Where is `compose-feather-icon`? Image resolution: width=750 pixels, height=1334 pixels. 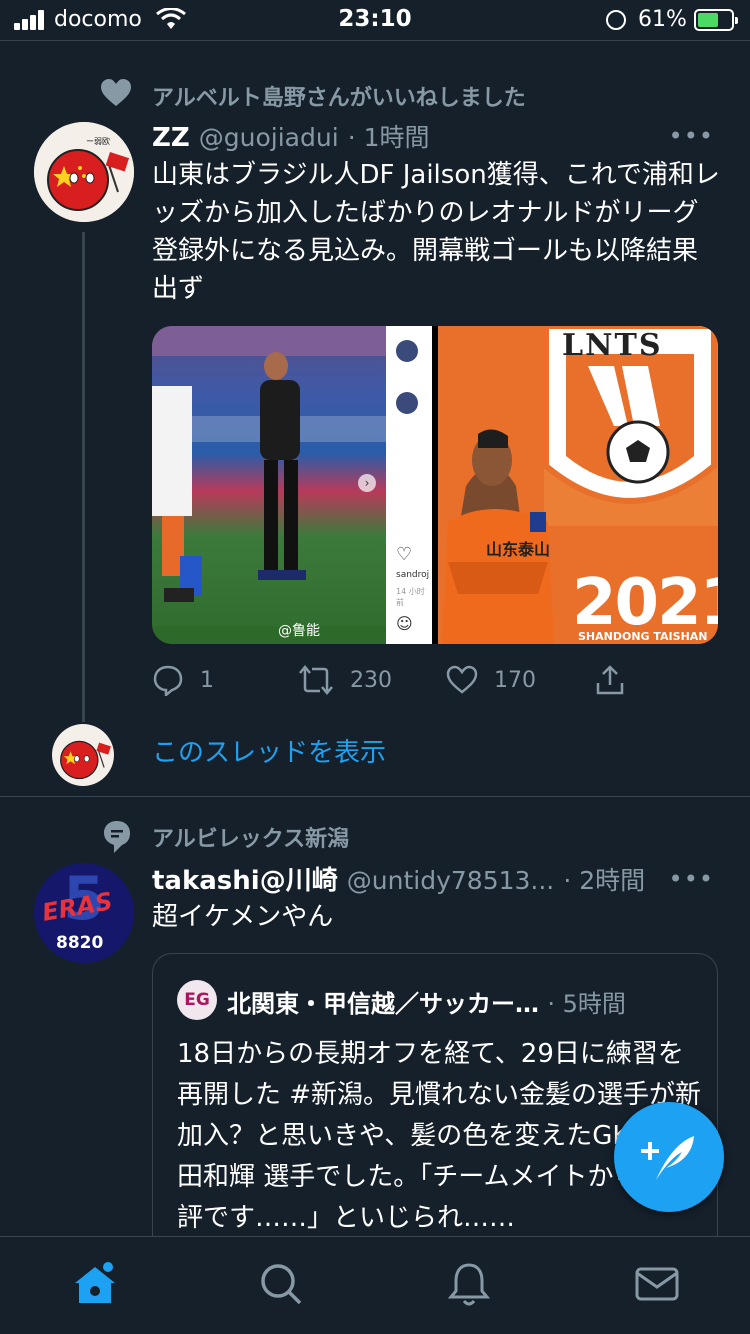 compose-feather-icon is located at coordinates (667, 1158).